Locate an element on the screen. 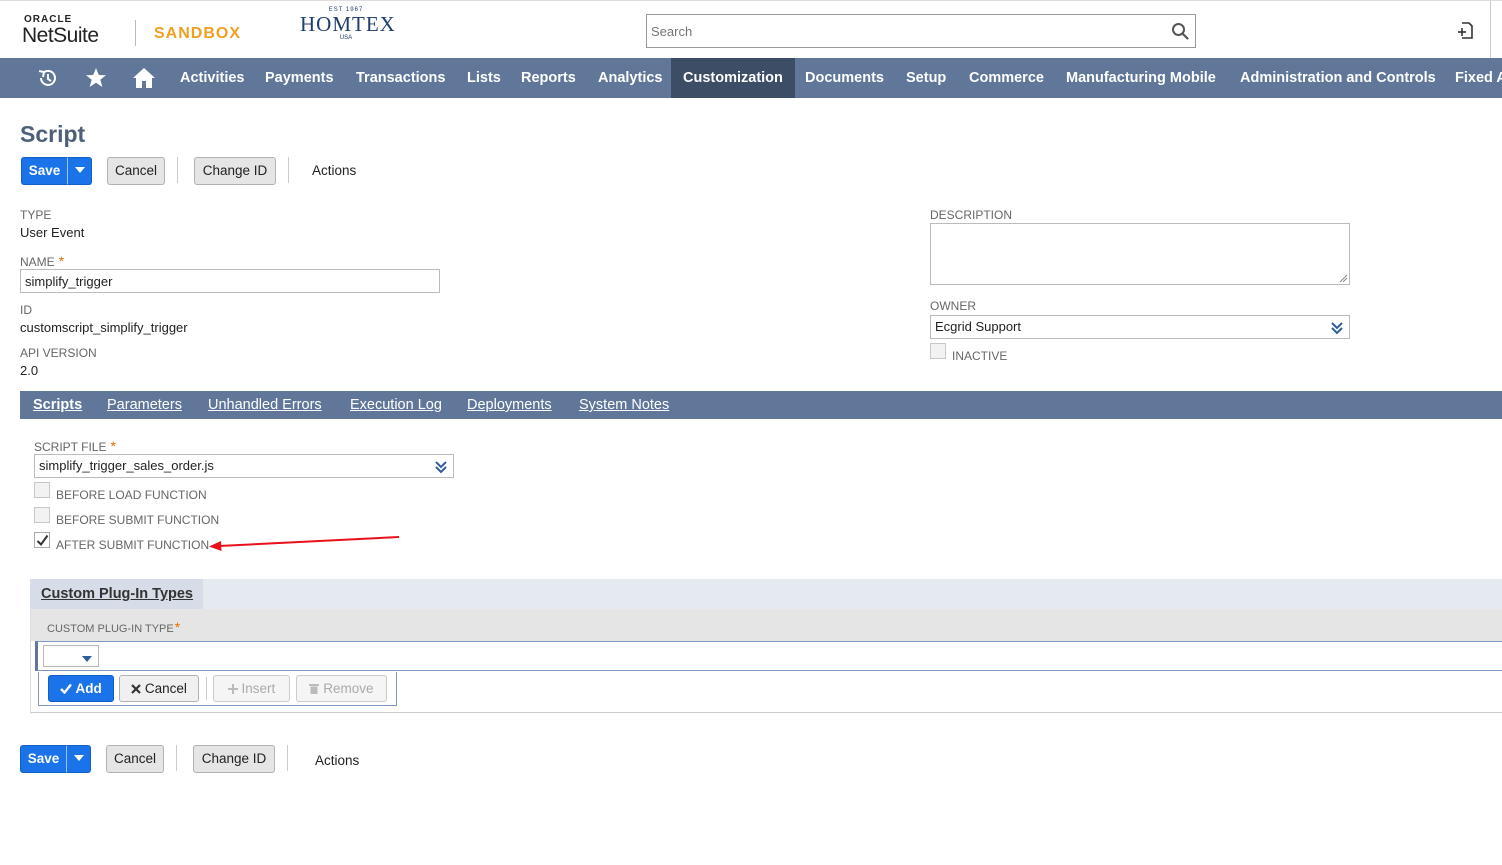 The height and width of the screenshot is (865, 1502). nav-transactions: Transactions is located at coordinates (400, 78).